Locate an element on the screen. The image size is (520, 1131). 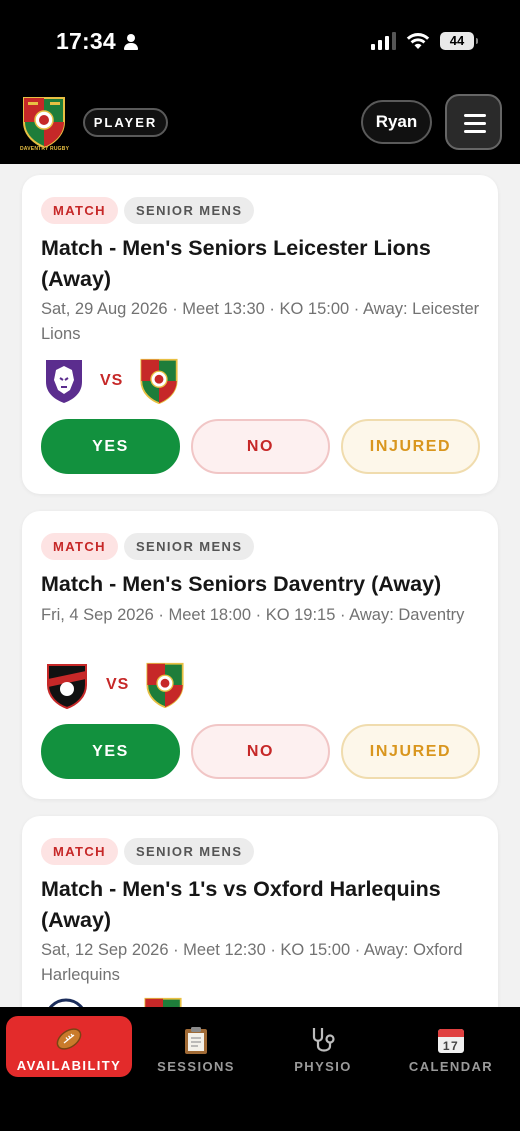
wifi-icon is located at coordinates (418, 41).